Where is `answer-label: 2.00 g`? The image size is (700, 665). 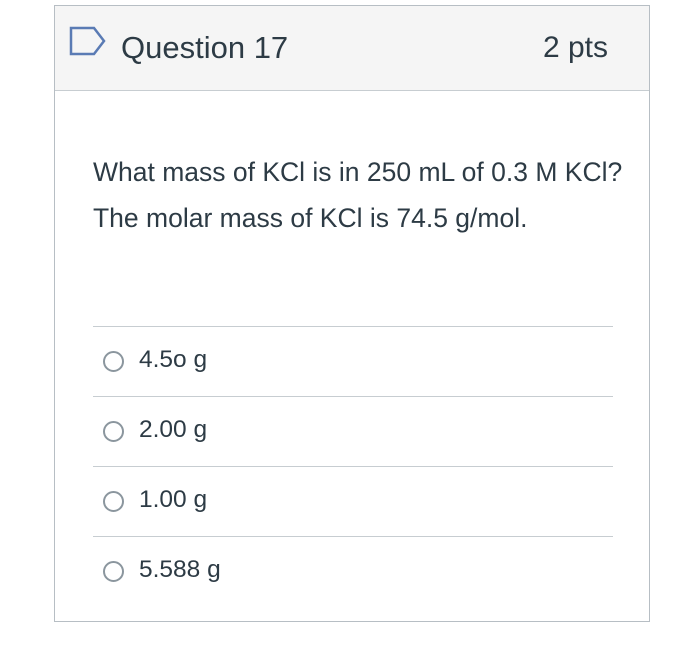 answer-label: 2.00 g is located at coordinates (173, 430).